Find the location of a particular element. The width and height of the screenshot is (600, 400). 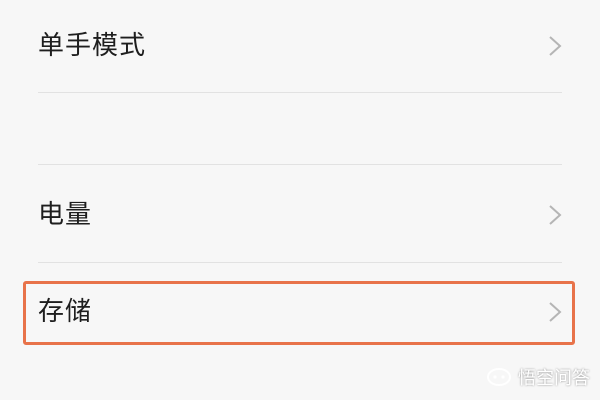

settings-item-label: 电量 is located at coordinates (65, 215).